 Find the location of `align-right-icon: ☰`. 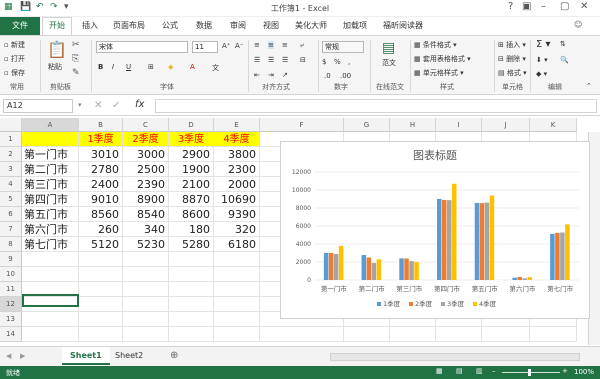

align-right-icon: ☰ is located at coordinates (285, 60).